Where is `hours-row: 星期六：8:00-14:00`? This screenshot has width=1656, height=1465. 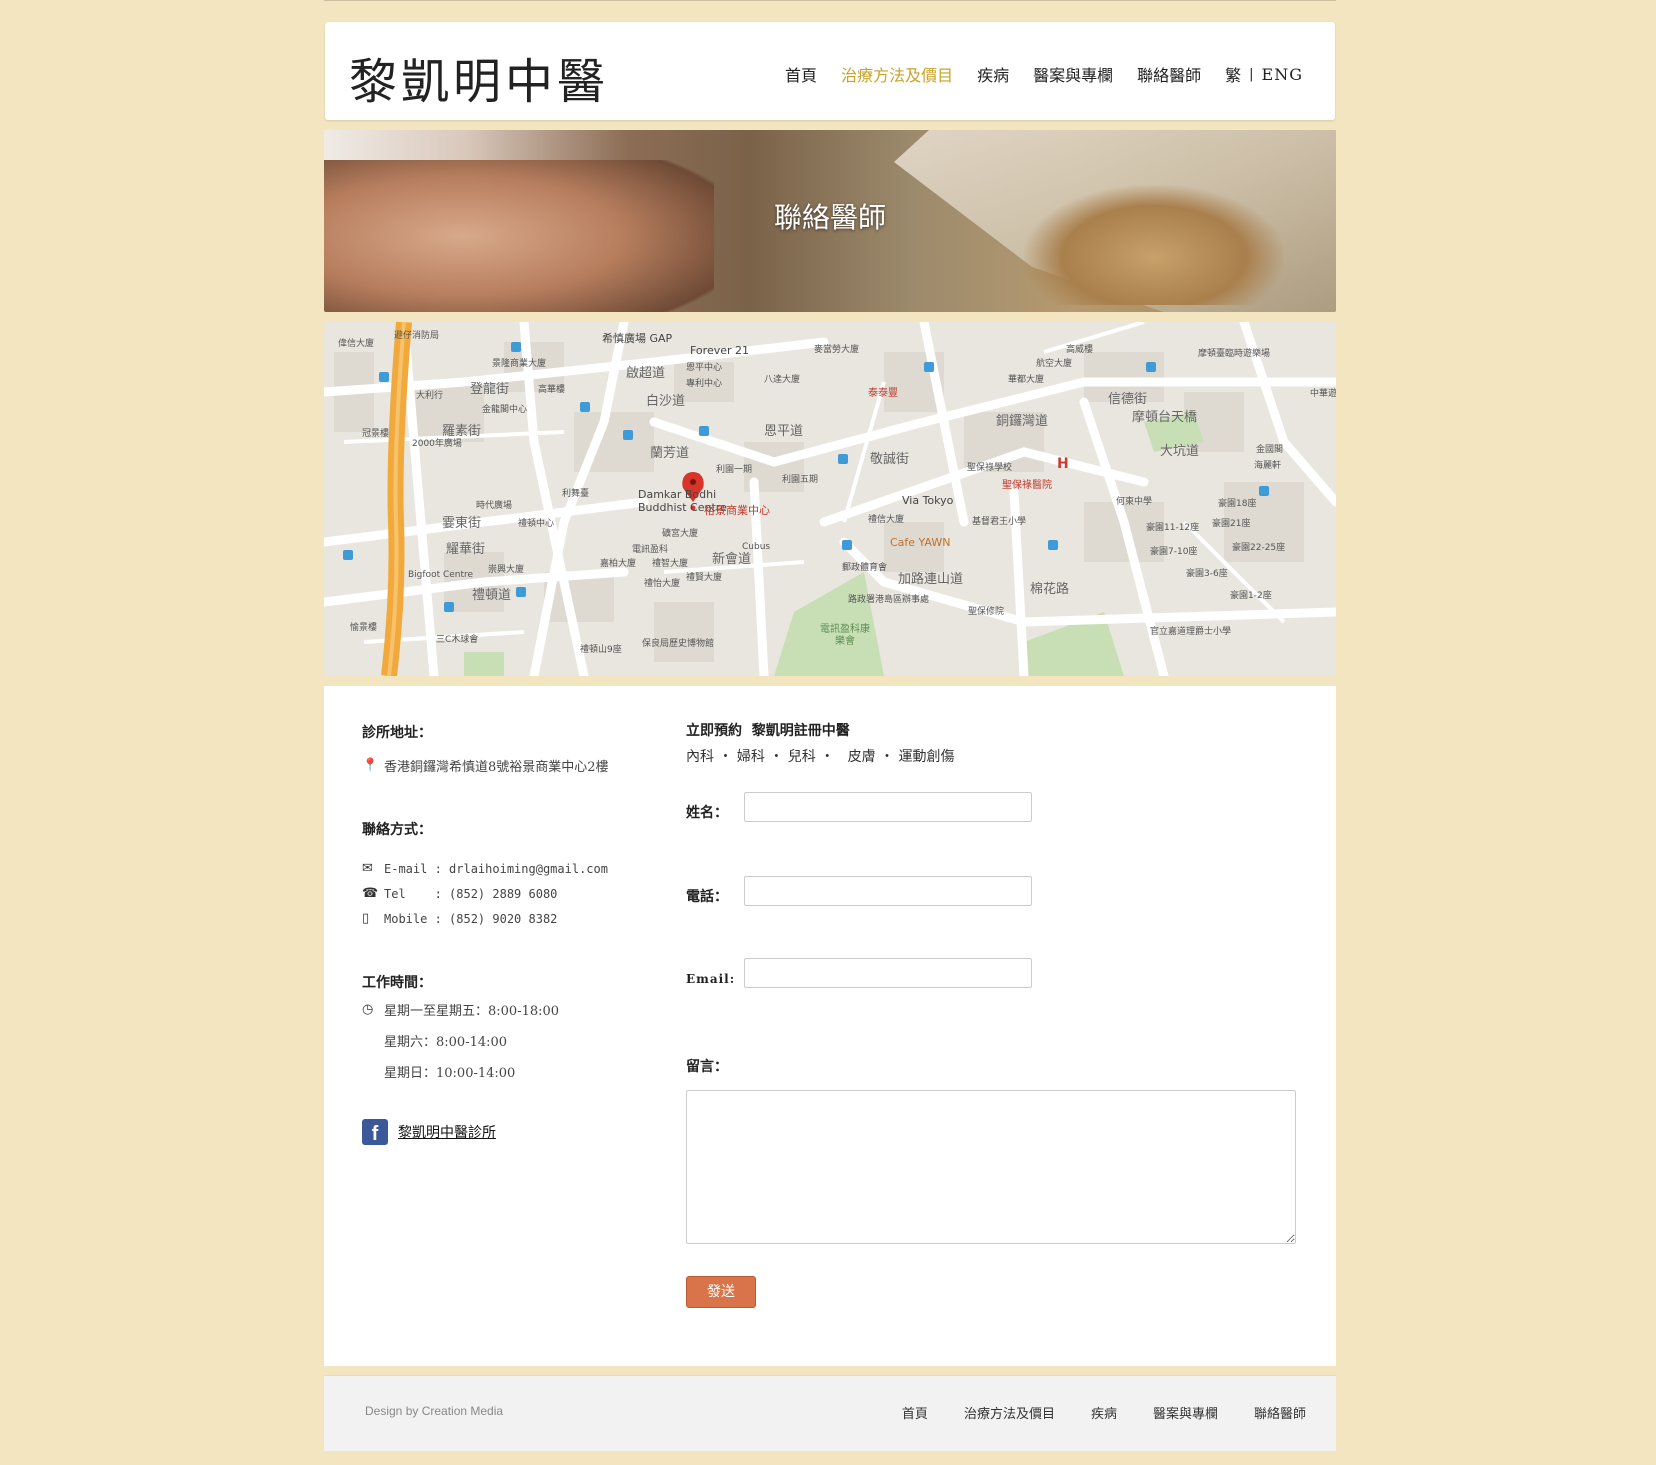
hours-row: 星期六：8:00-14:00 is located at coordinates (512, 1040).